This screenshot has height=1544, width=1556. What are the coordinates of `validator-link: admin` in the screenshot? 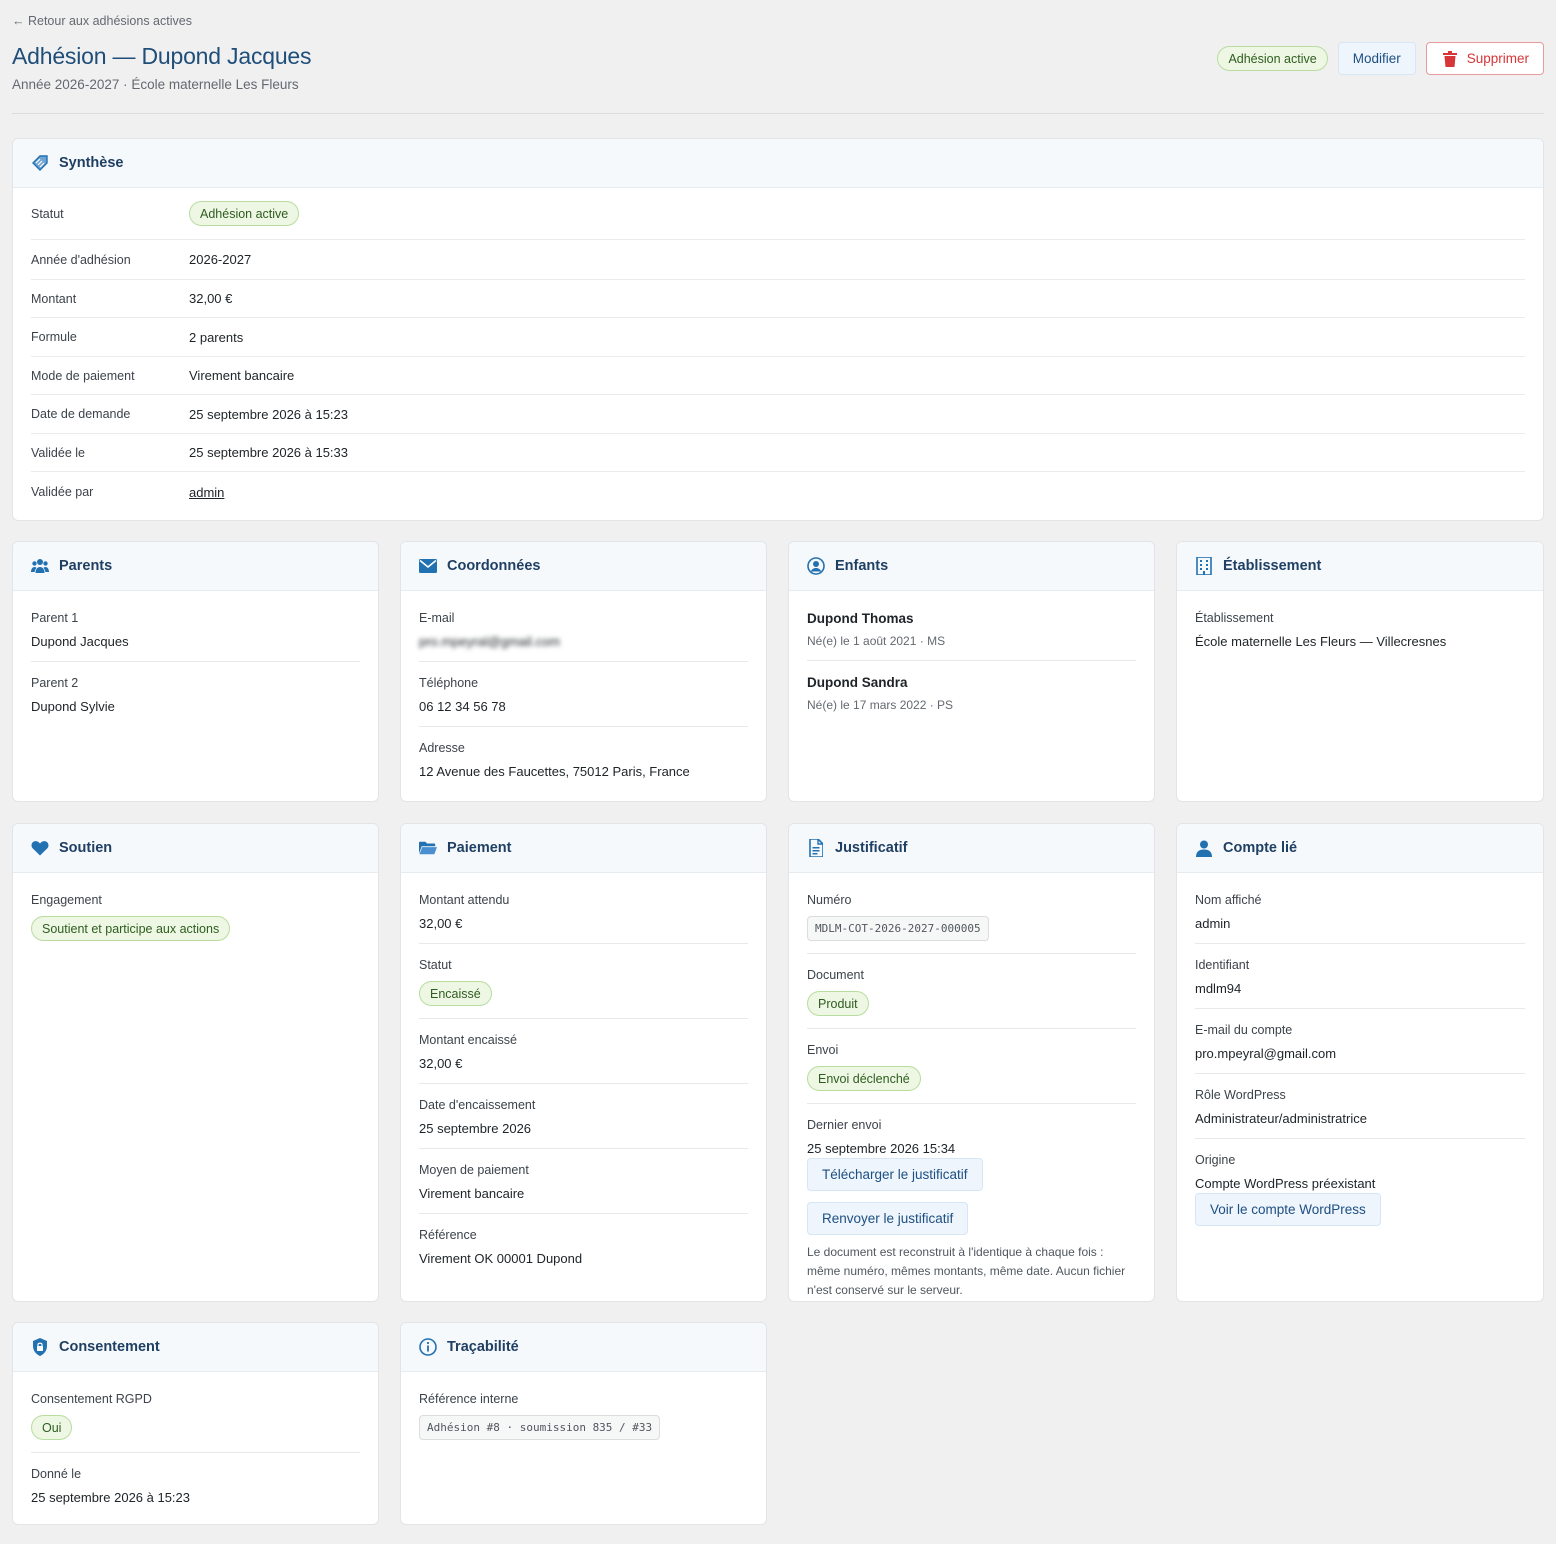 It's located at (206, 492).